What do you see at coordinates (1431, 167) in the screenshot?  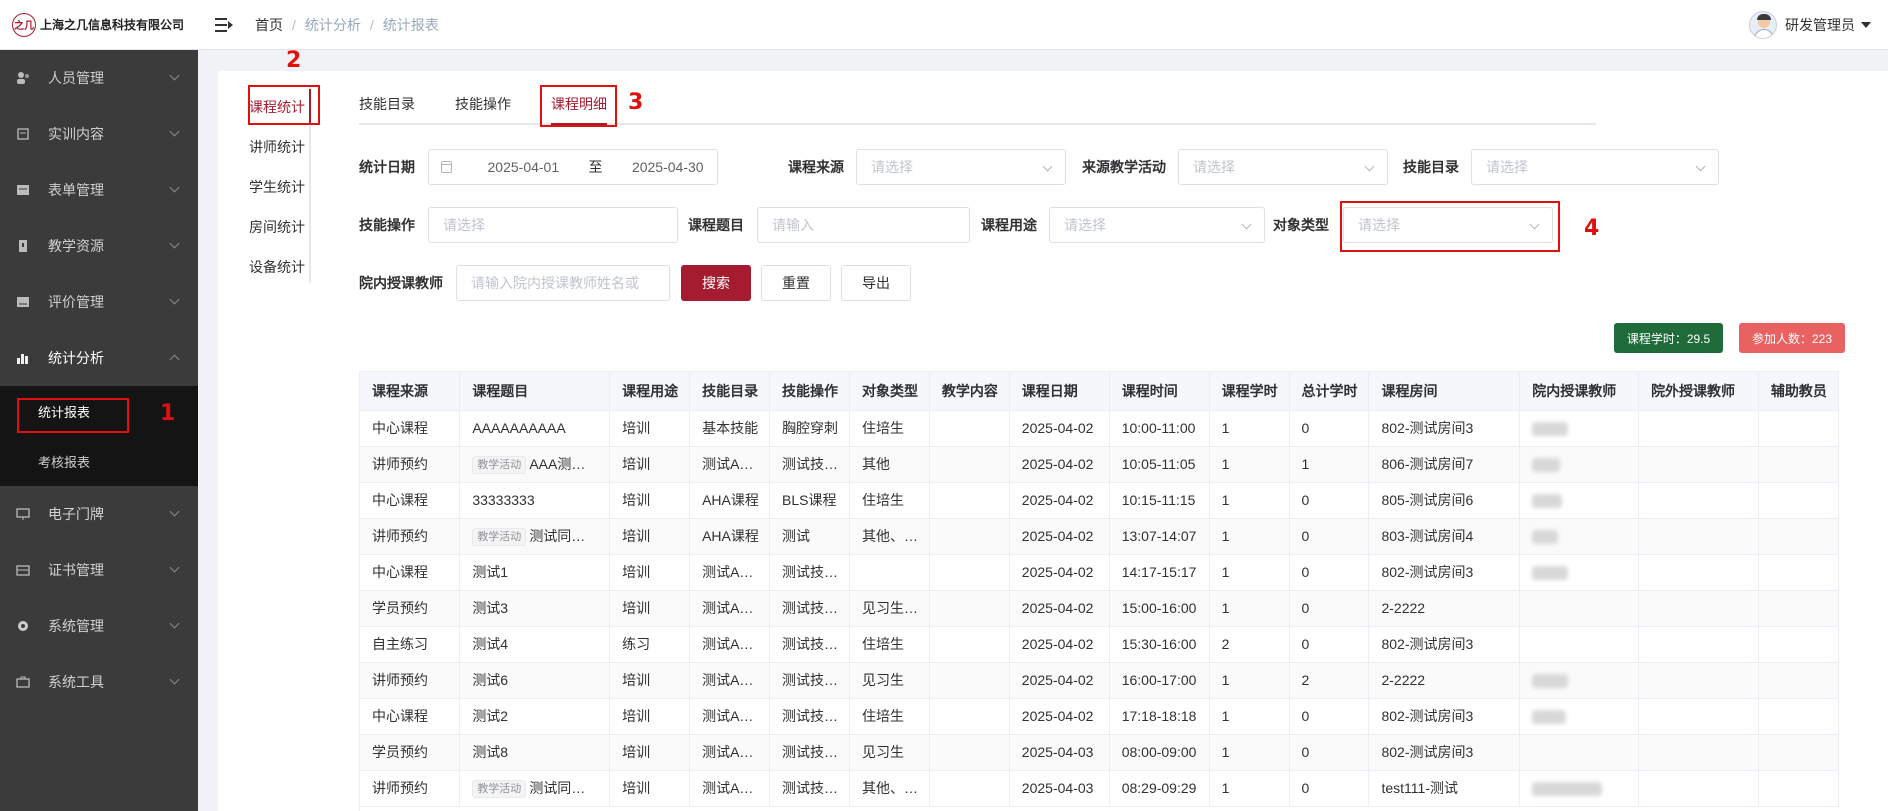 I see `skill-catalog-label: 技能目录` at bounding box center [1431, 167].